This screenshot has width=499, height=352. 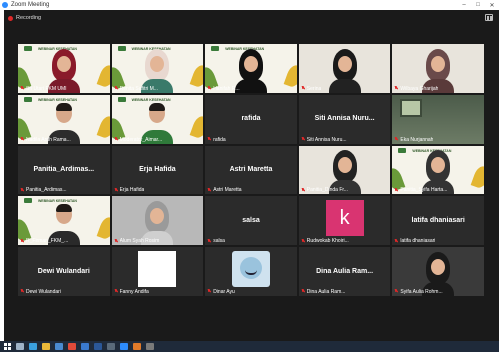 I want to click on window-in-video, so click(x=411, y=107).